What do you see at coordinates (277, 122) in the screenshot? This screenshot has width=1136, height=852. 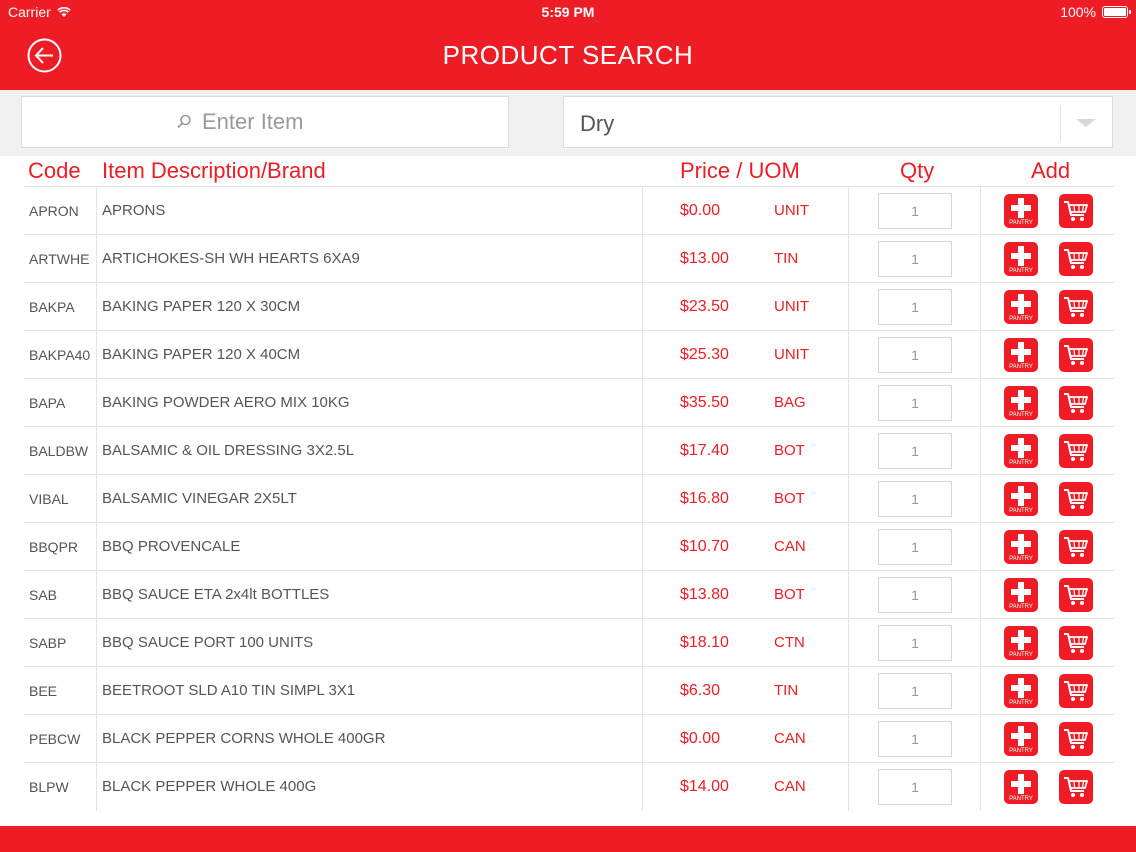 I see `search-input` at bounding box center [277, 122].